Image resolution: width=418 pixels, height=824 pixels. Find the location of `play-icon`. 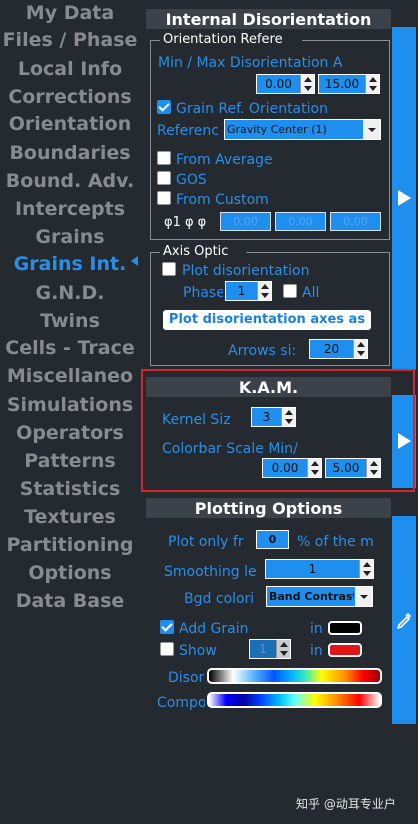

play-icon is located at coordinates (404, 198).